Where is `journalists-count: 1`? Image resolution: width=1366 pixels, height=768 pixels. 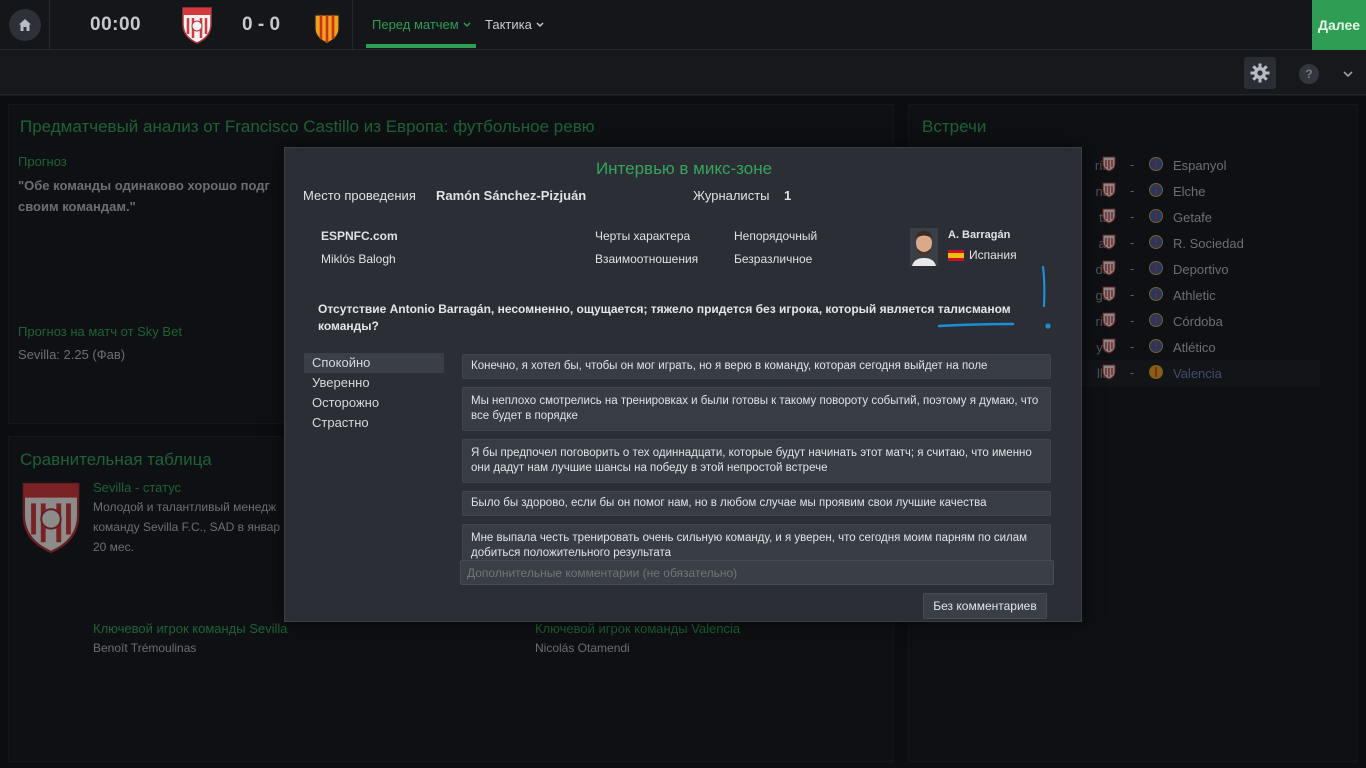
journalists-count: 1 is located at coordinates (788, 195).